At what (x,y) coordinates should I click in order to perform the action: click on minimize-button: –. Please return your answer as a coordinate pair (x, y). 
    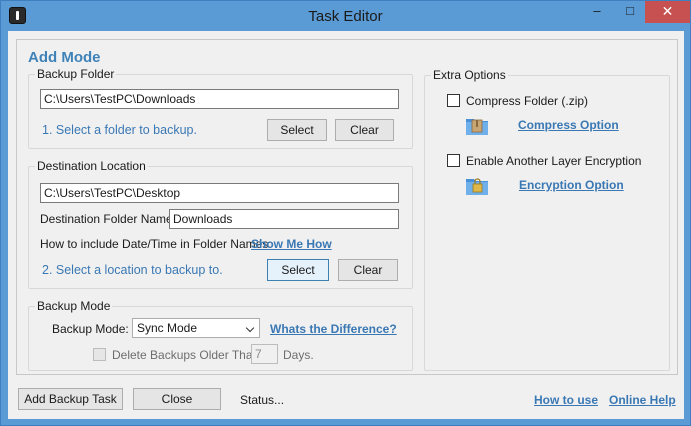
    Looking at the image, I should click on (597, 12).